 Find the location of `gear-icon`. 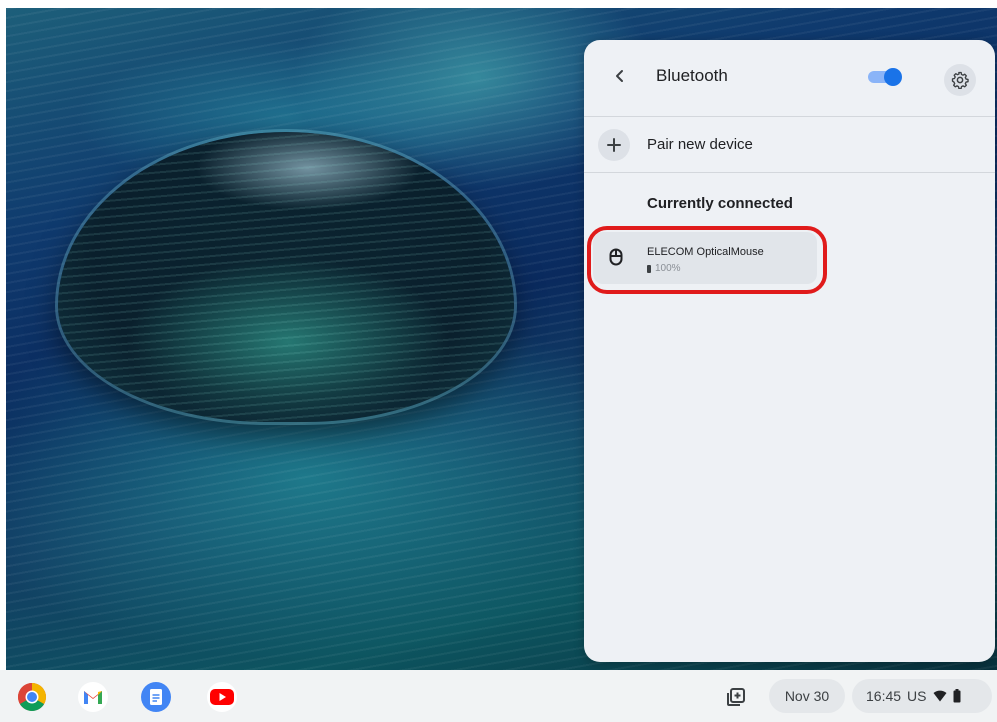

gear-icon is located at coordinates (960, 80).